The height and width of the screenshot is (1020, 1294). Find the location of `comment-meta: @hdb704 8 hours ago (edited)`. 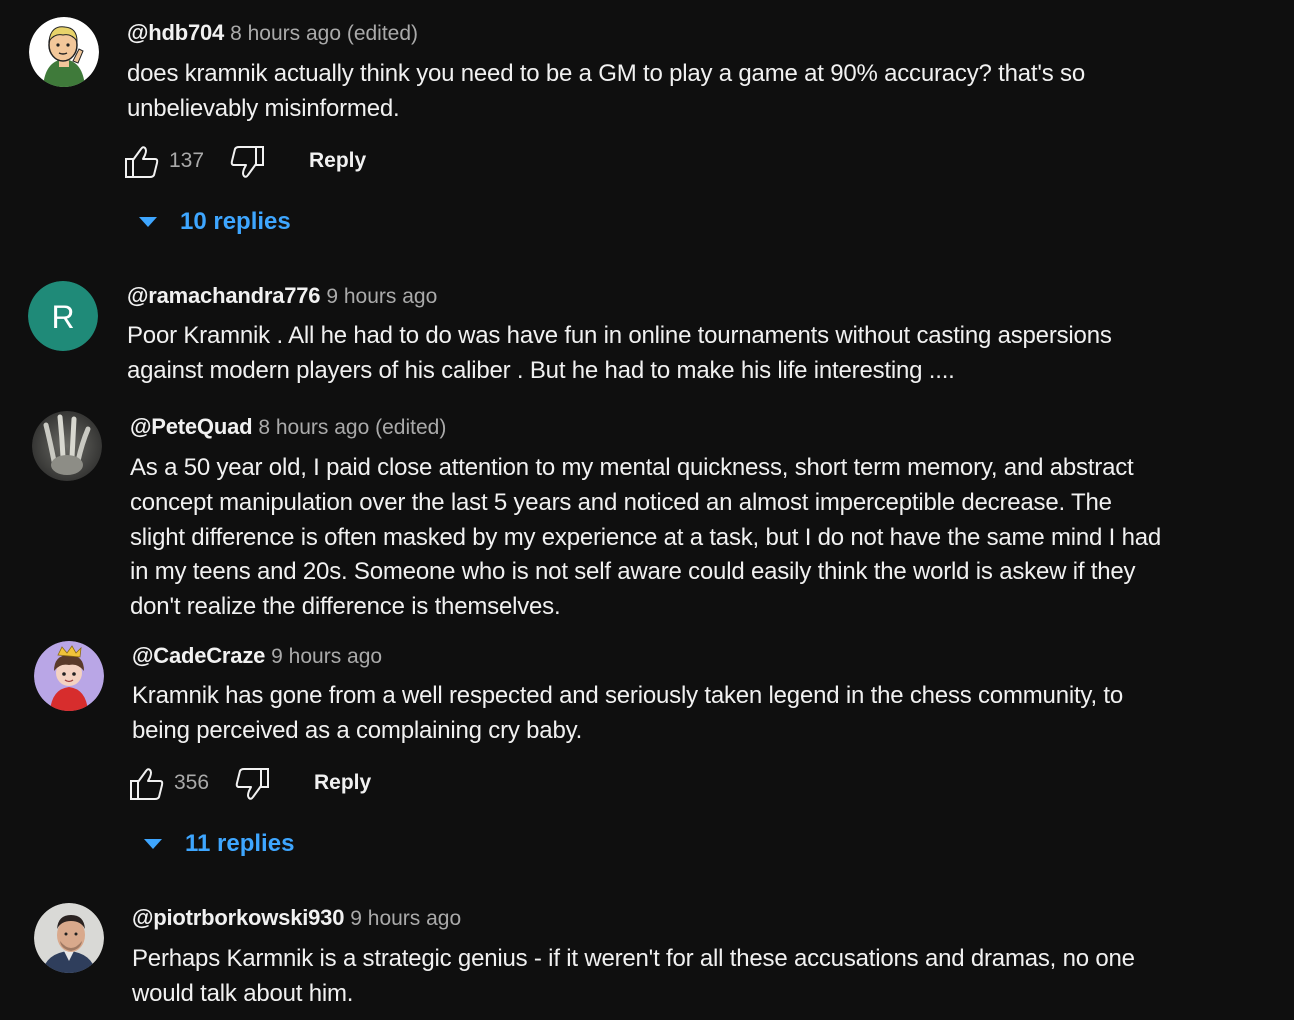

comment-meta: @hdb704 8 hours ago (edited) is located at coordinates (272, 34).